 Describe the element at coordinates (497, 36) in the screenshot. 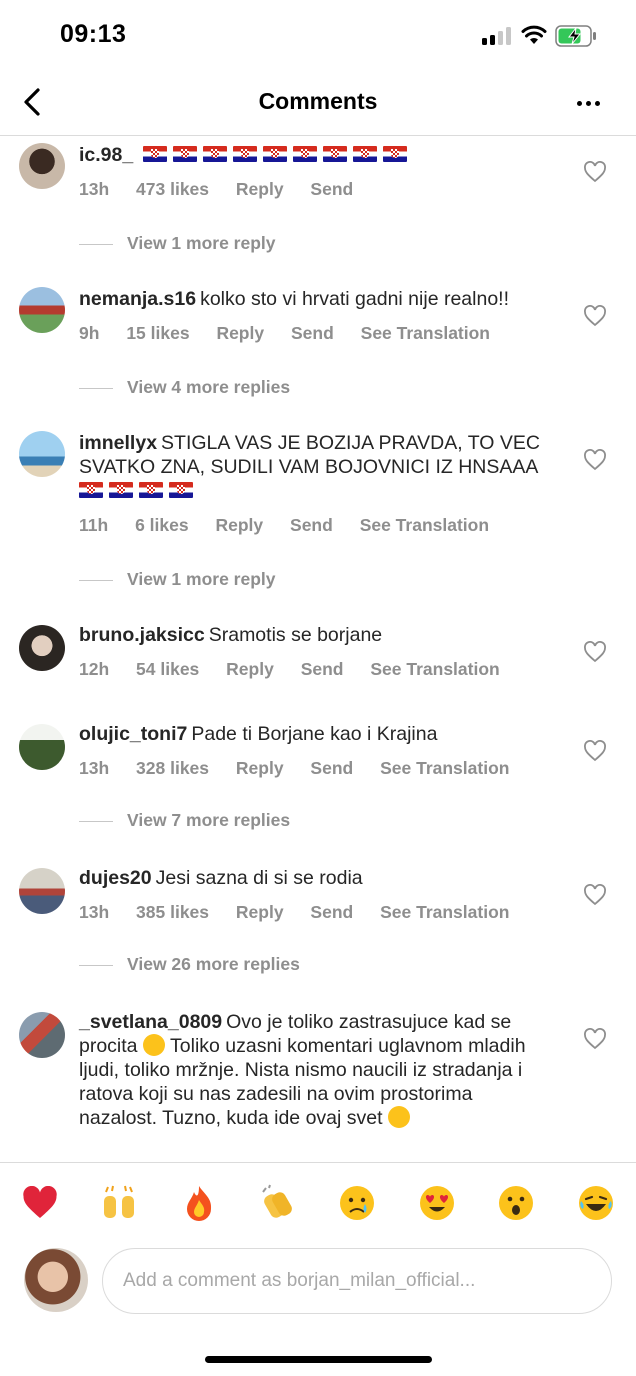

I see `cellular-signal-icon` at that location.